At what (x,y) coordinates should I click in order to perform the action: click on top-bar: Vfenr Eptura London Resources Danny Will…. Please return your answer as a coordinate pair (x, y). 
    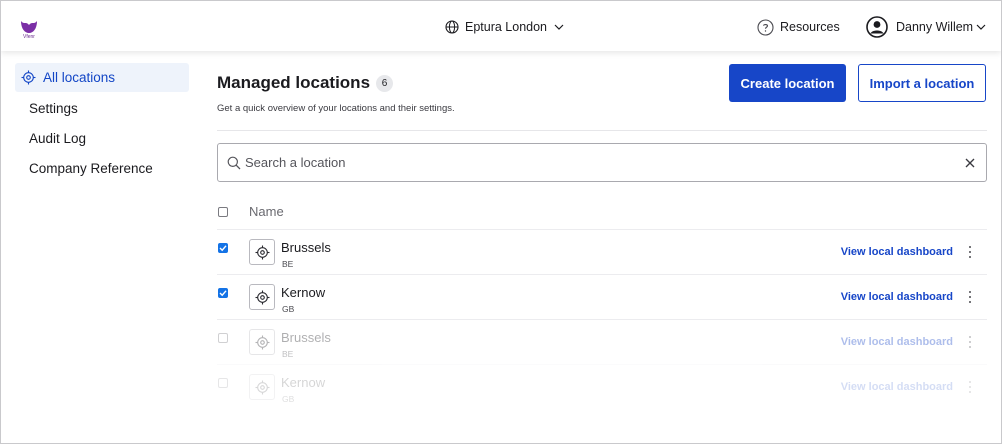
    Looking at the image, I should click on (501, 26).